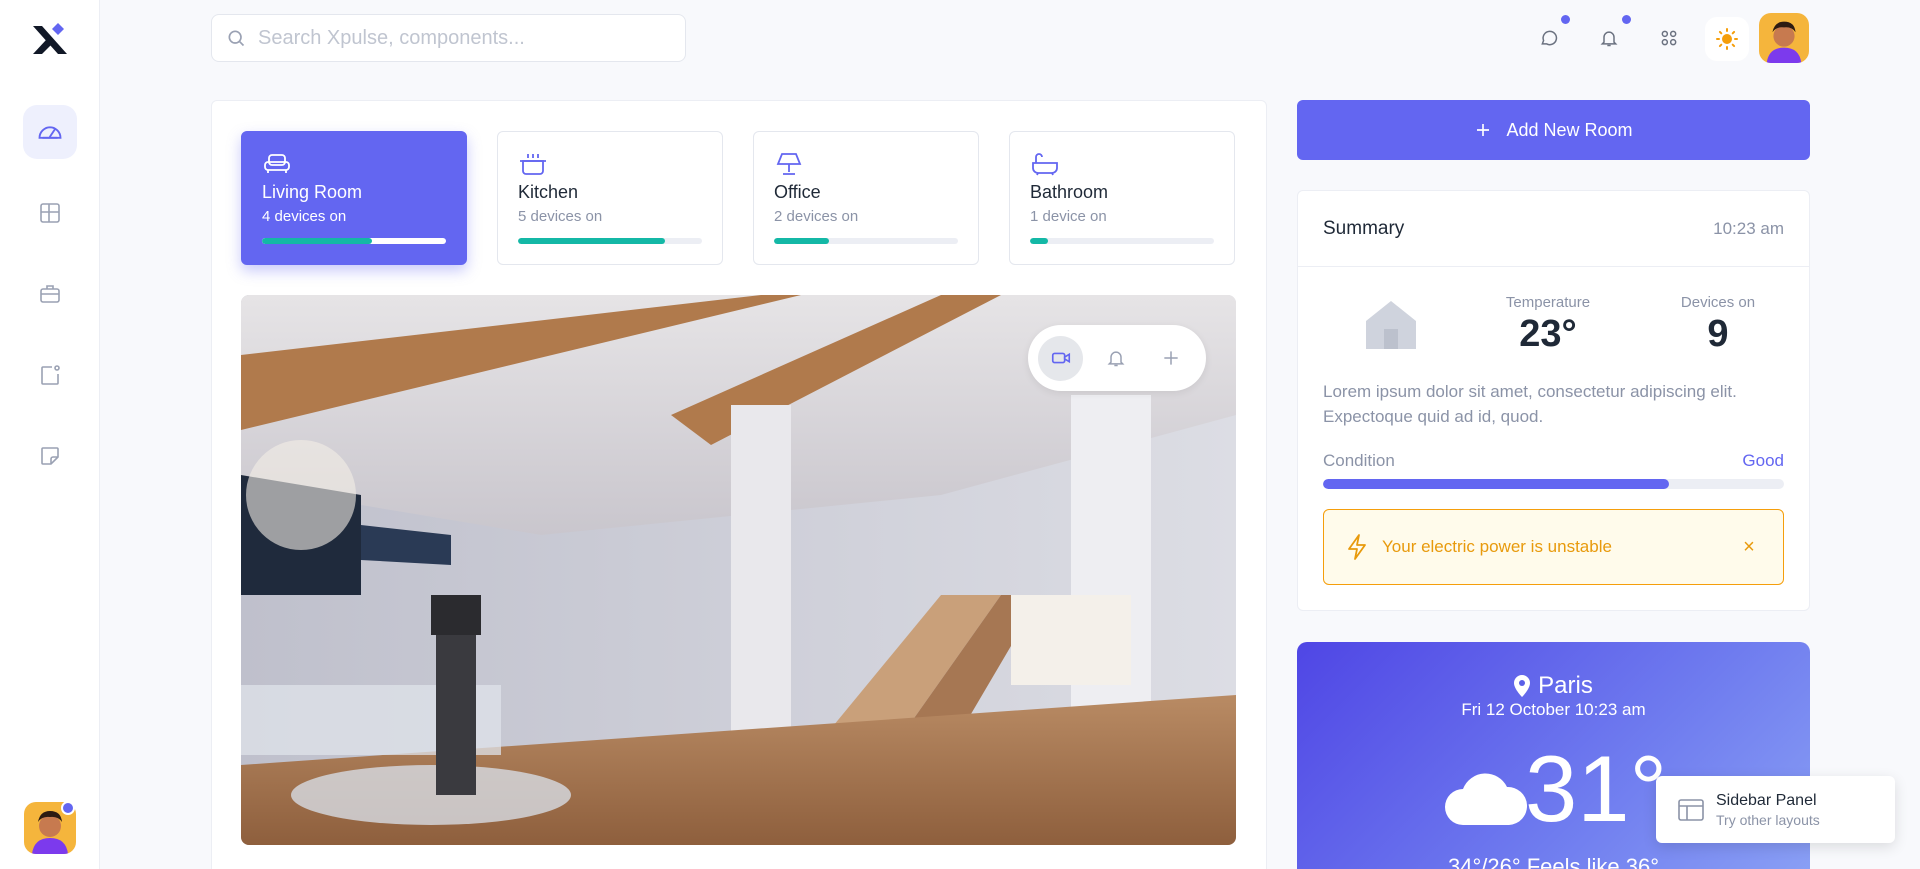  I want to click on briefcase-icon, so click(50, 294).